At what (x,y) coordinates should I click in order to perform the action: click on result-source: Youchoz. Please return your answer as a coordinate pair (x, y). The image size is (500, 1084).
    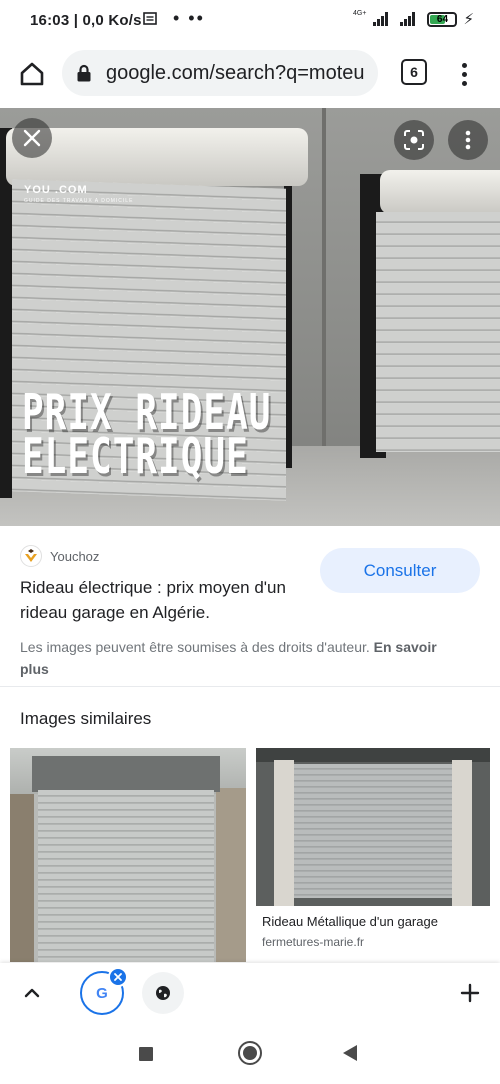
    Looking at the image, I should click on (59, 556).